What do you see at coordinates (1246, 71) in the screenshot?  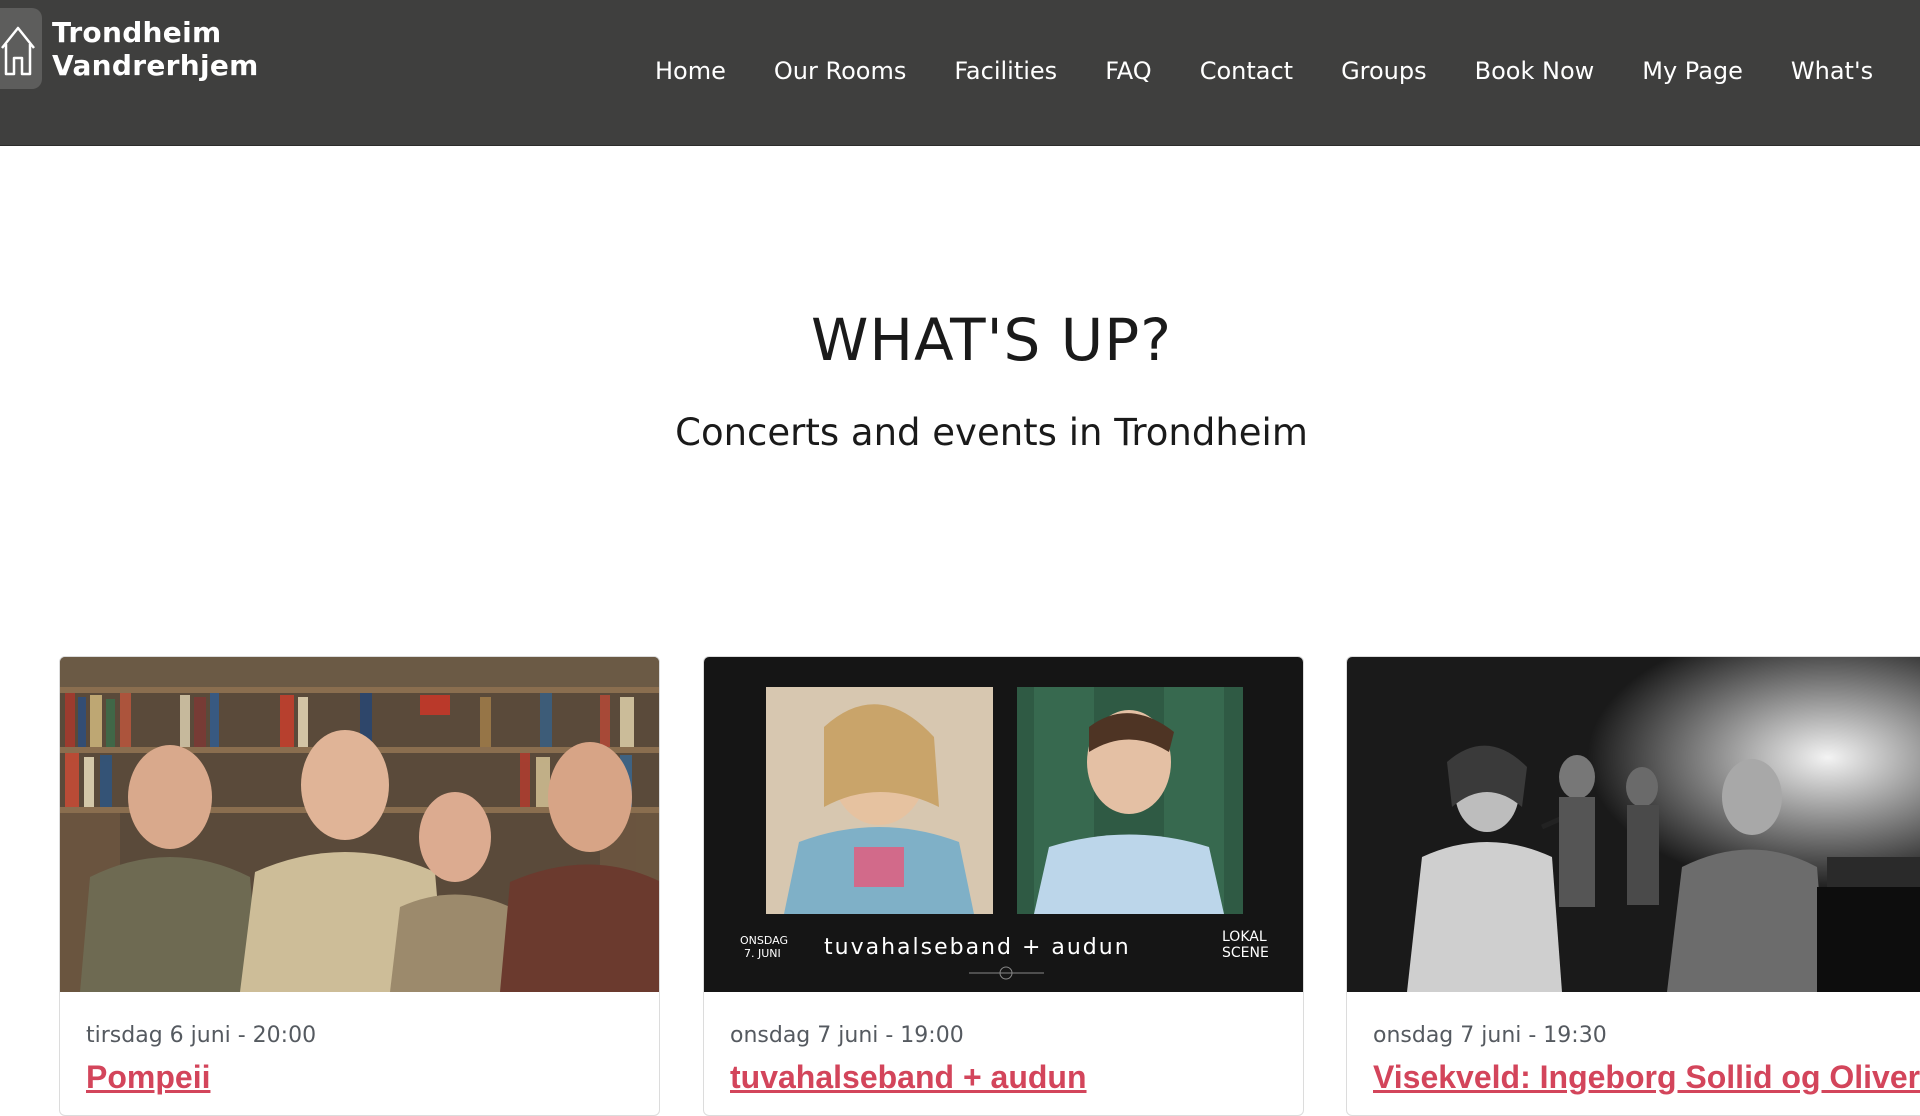 I see `nav-contact: Contact` at bounding box center [1246, 71].